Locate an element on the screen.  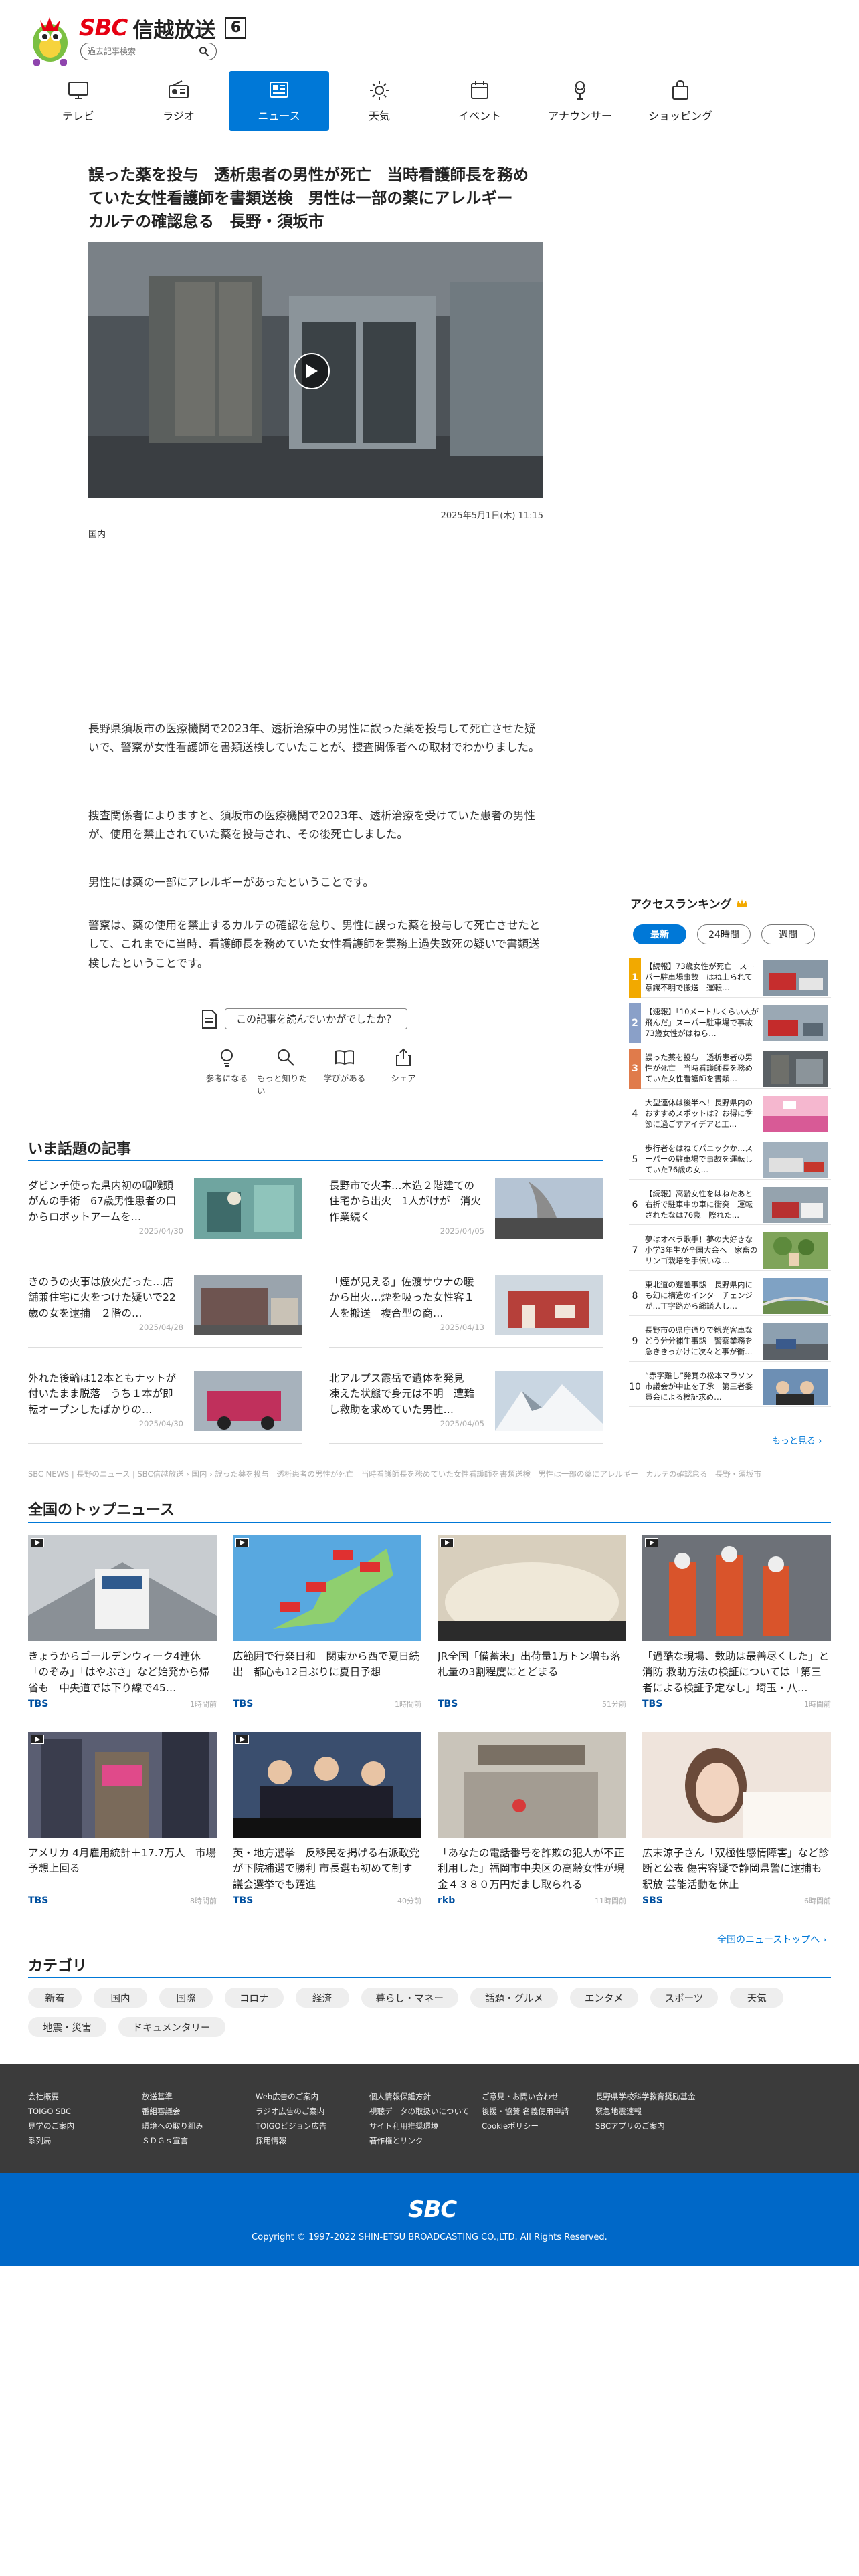
ranking-more-link: もっと見る › is located at coordinates (797, 1440).